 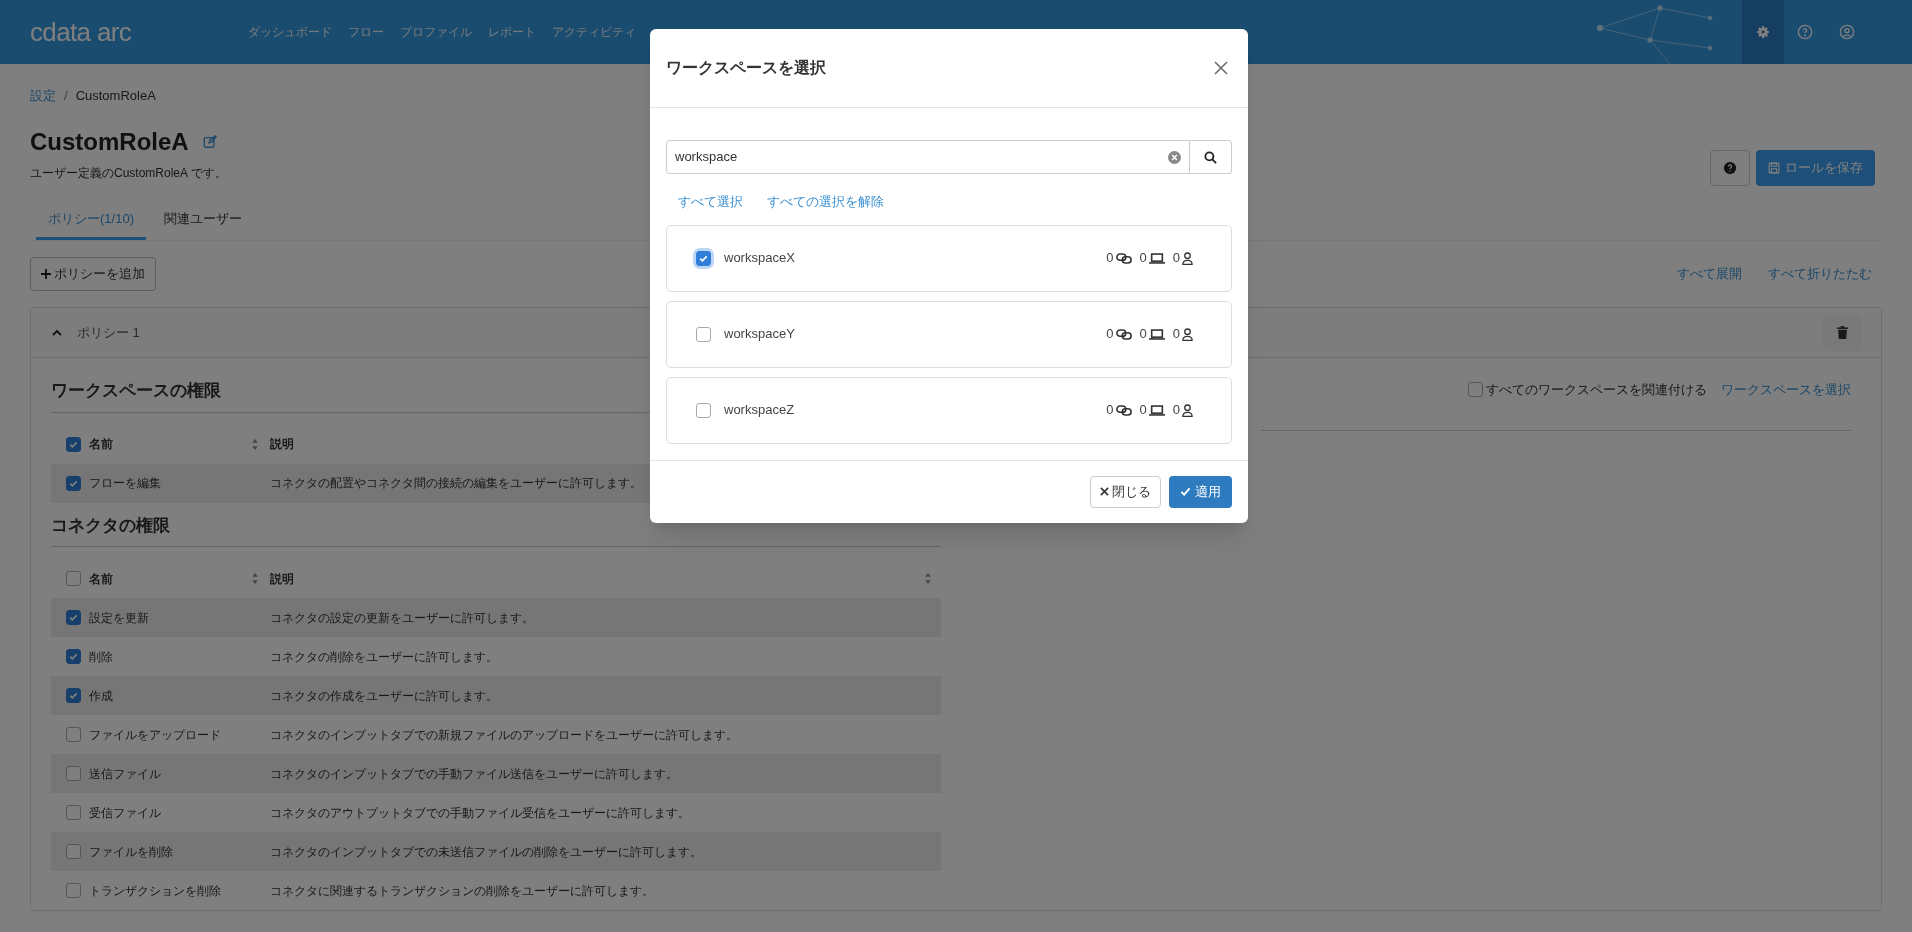 What do you see at coordinates (119, 617) in the screenshot?
I see `table-cell: 設定を更新` at bounding box center [119, 617].